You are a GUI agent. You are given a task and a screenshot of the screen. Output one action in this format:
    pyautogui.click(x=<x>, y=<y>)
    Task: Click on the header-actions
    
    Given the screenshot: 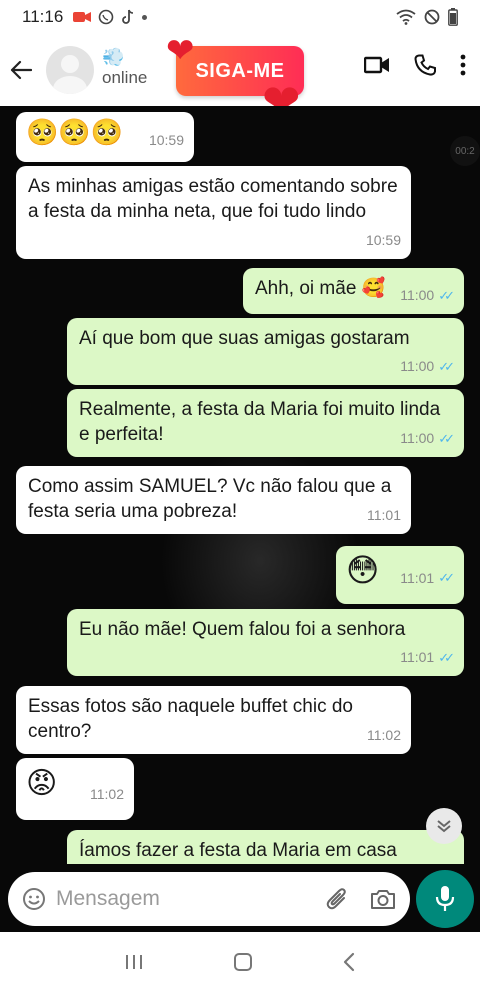 What is the action you would take?
    pyautogui.click(x=415, y=65)
    